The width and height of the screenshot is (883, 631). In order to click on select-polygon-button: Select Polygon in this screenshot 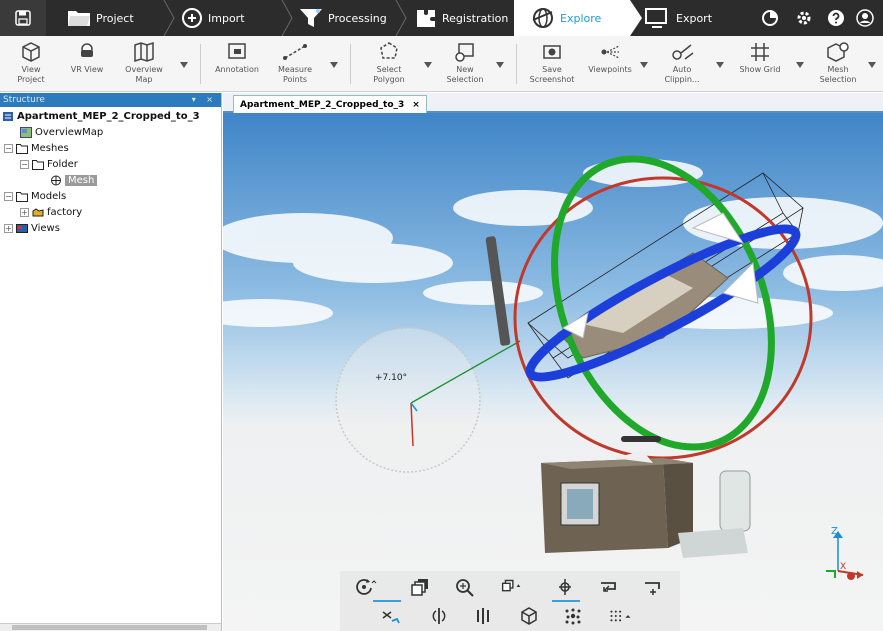, I will do `click(389, 65)`.